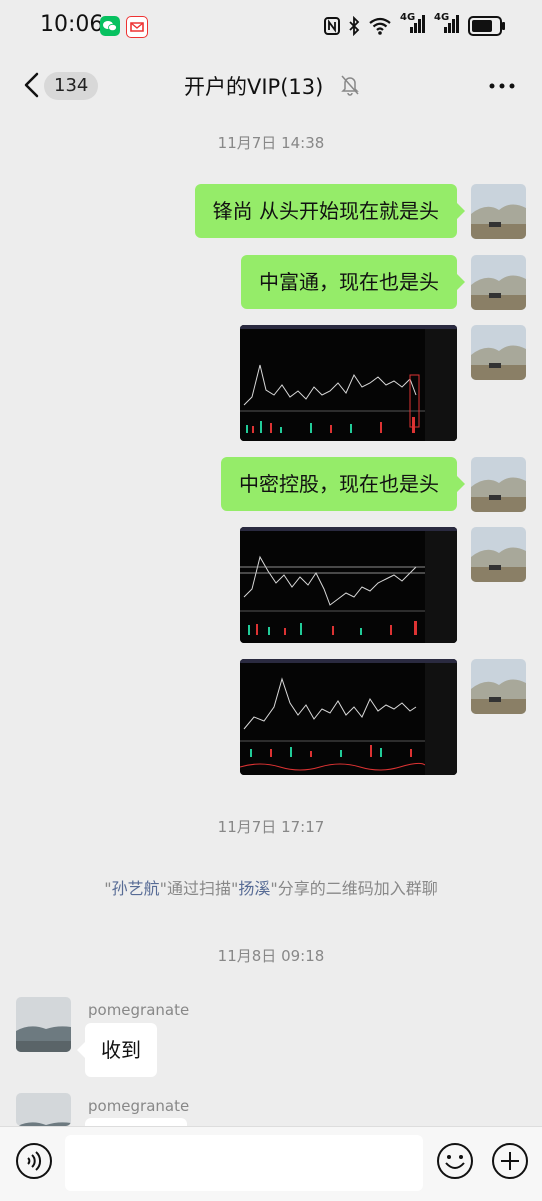 Image resolution: width=542 pixels, height=1201 pixels. Describe the element at coordinates (380, 26) in the screenshot. I see `wifi-icon` at that location.